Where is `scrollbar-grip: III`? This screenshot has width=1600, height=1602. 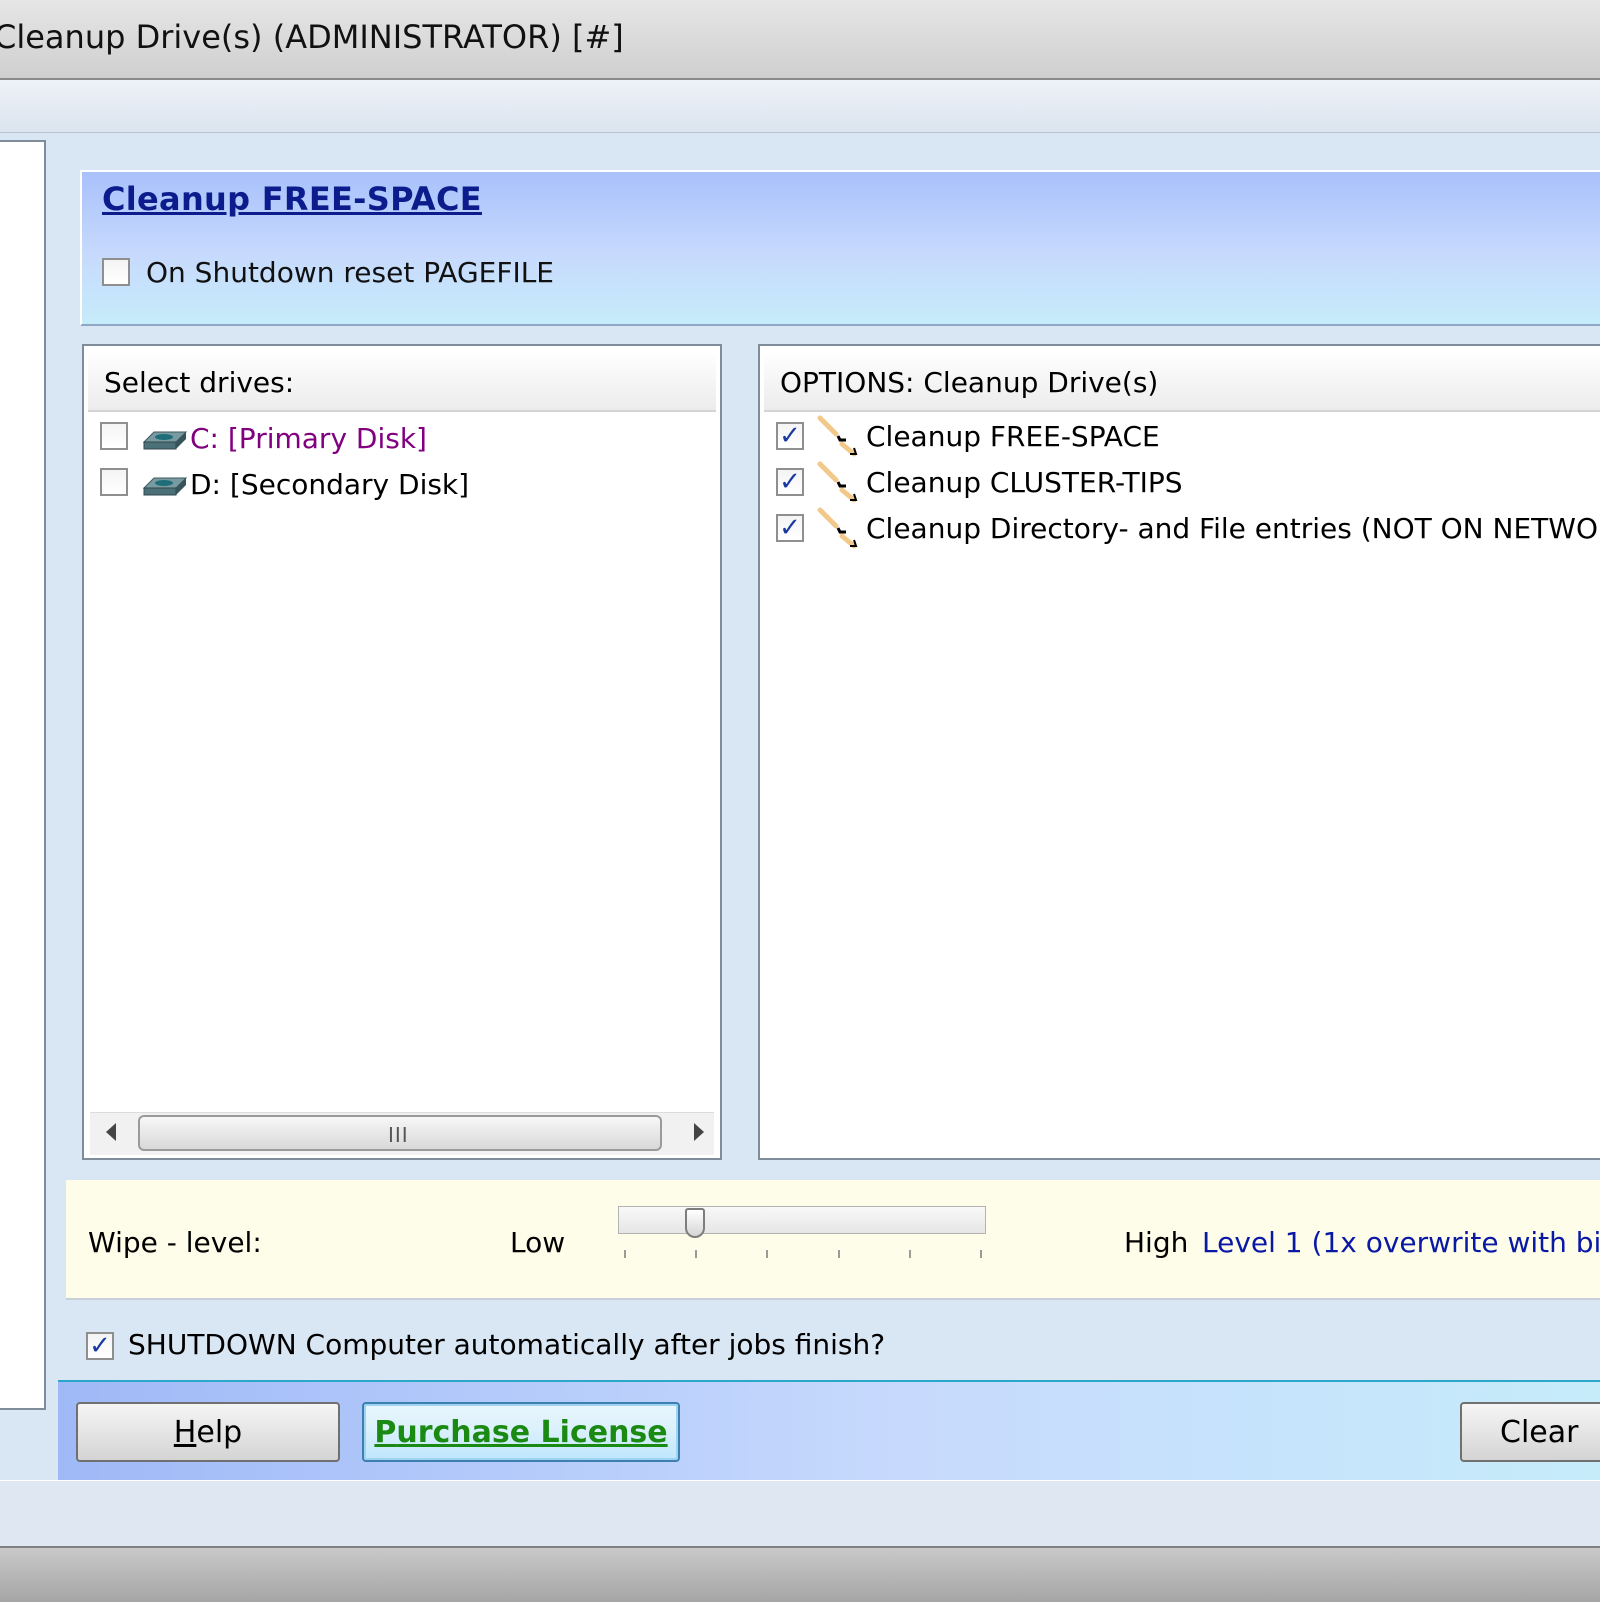 scrollbar-grip: III is located at coordinates (398, 1135).